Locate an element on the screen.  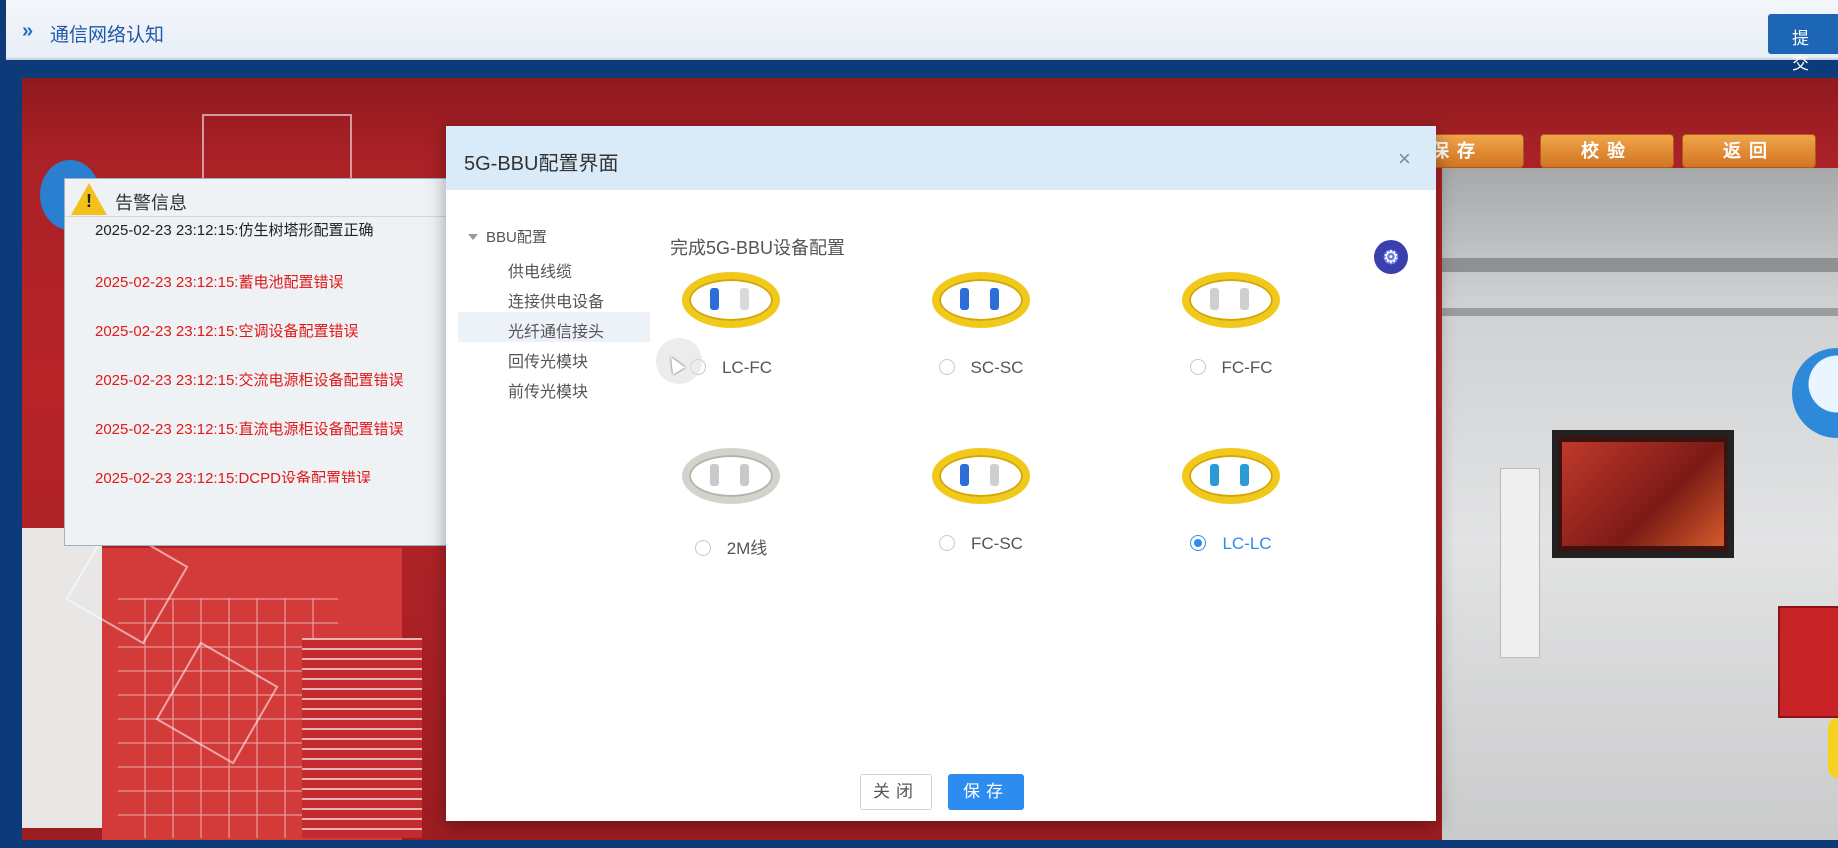
option-lc-lc: LC-LC is located at coordinates (1231, 515).